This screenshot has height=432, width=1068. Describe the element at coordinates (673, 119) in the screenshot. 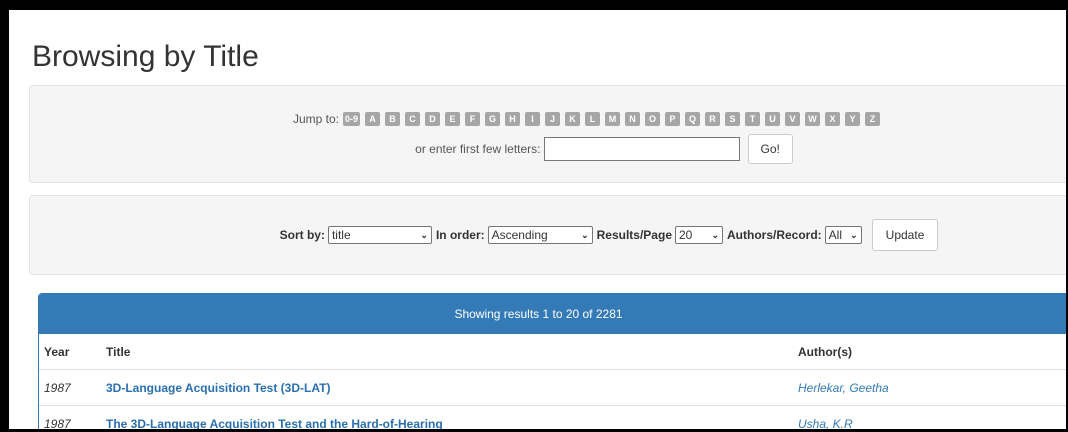

I see `jump-letter-p: P` at that location.